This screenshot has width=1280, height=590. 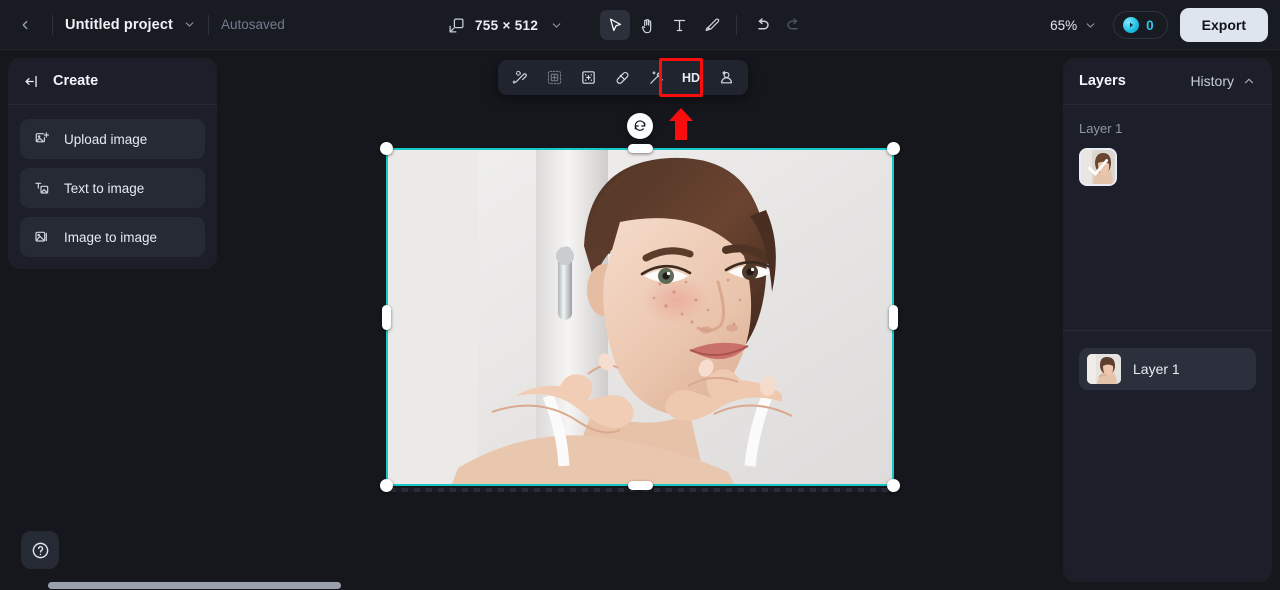 What do you see at coordinates (726, 77) in the screenshot?
I see `face-retouch-button` at bounding box center [726, 77].